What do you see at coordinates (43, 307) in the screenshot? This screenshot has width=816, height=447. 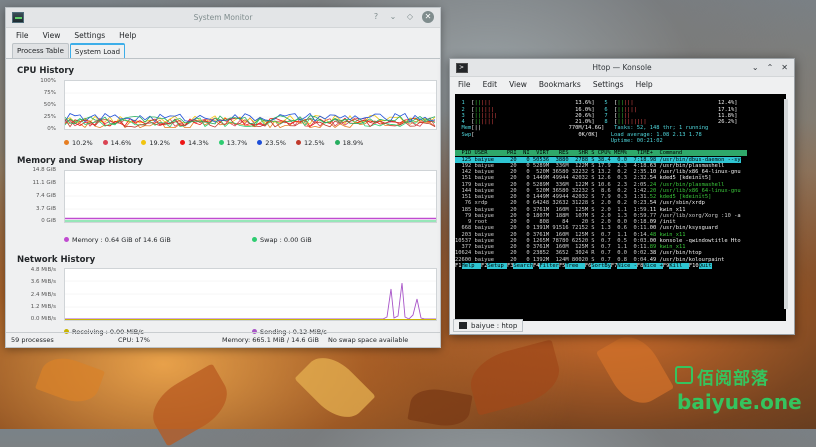 I see `network-ytick: 1.2 MiB/s` at bounding box center [43, 307].